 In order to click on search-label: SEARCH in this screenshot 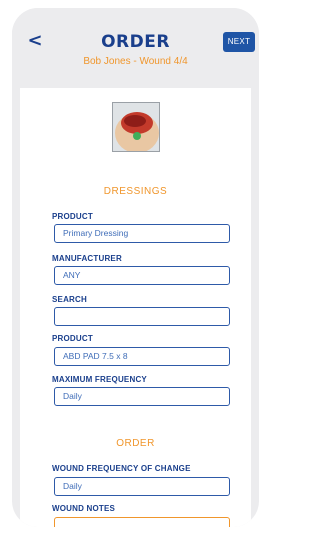, I will do `click(69, 299)`.